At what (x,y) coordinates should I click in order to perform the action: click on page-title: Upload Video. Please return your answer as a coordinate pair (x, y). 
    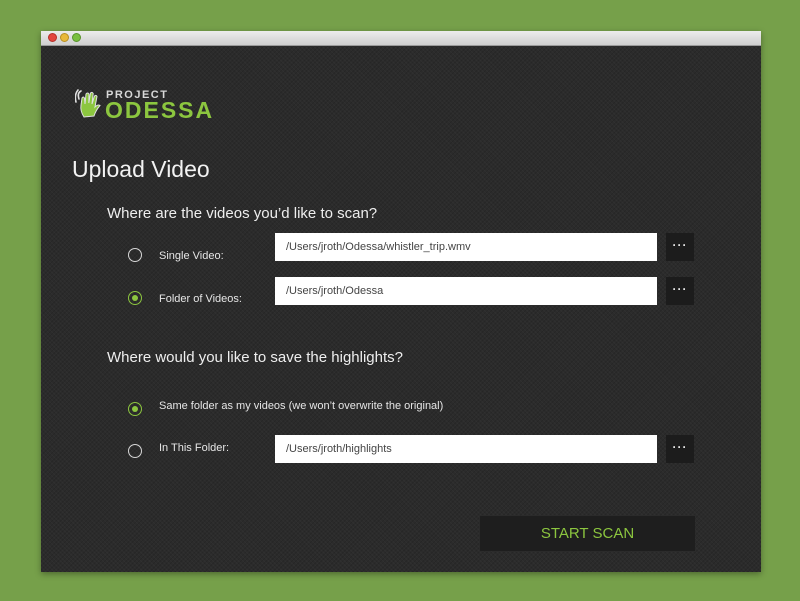
    Looking at the image, I should click on (141, 169).